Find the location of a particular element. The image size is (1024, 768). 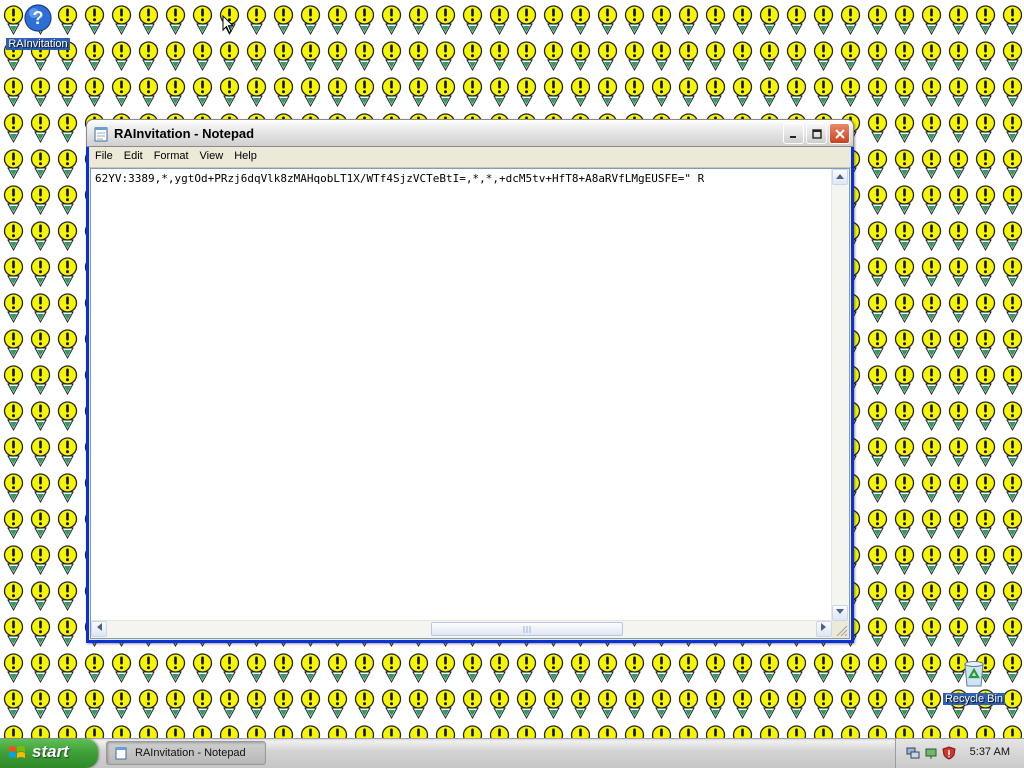

scroll-down-button is located at coordinates (840, 613).